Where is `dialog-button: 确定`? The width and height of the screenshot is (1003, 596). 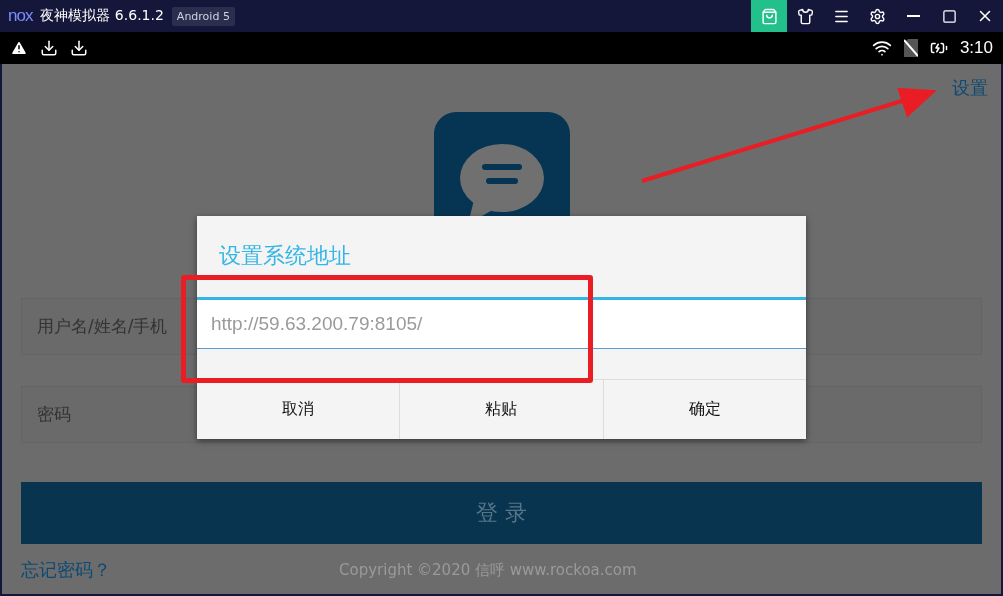 dialog-button: 确定 is located at coordinates (704, 409).